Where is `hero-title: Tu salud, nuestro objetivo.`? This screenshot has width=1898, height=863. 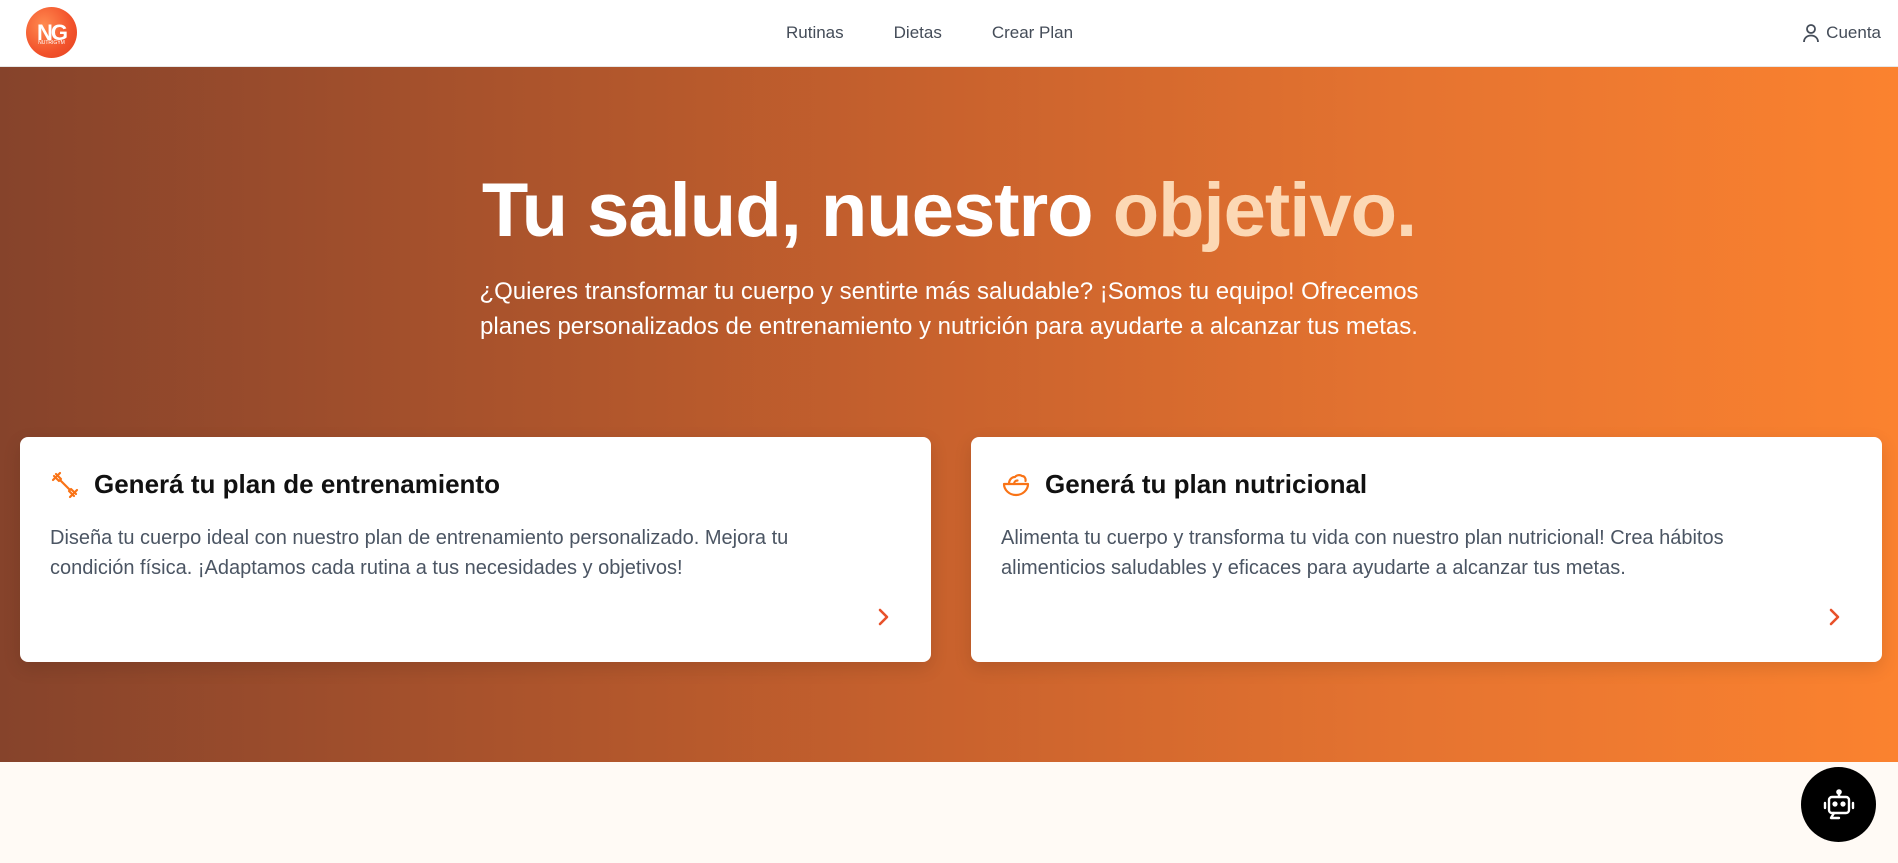 hero-title: Tu salud, nuestro objetivo. is located at coordinates (949, 210).